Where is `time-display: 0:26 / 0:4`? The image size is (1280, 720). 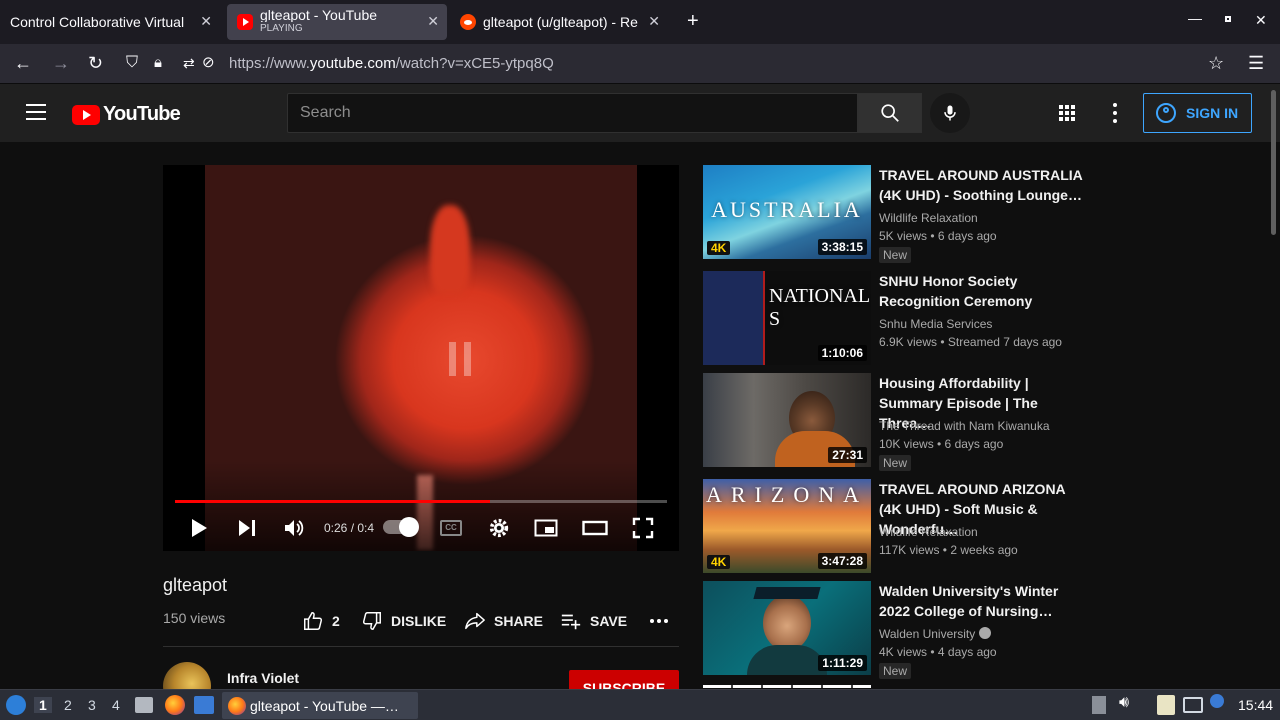 time-display: 0:26 / 0:4 is located at coordinates (349, 528).